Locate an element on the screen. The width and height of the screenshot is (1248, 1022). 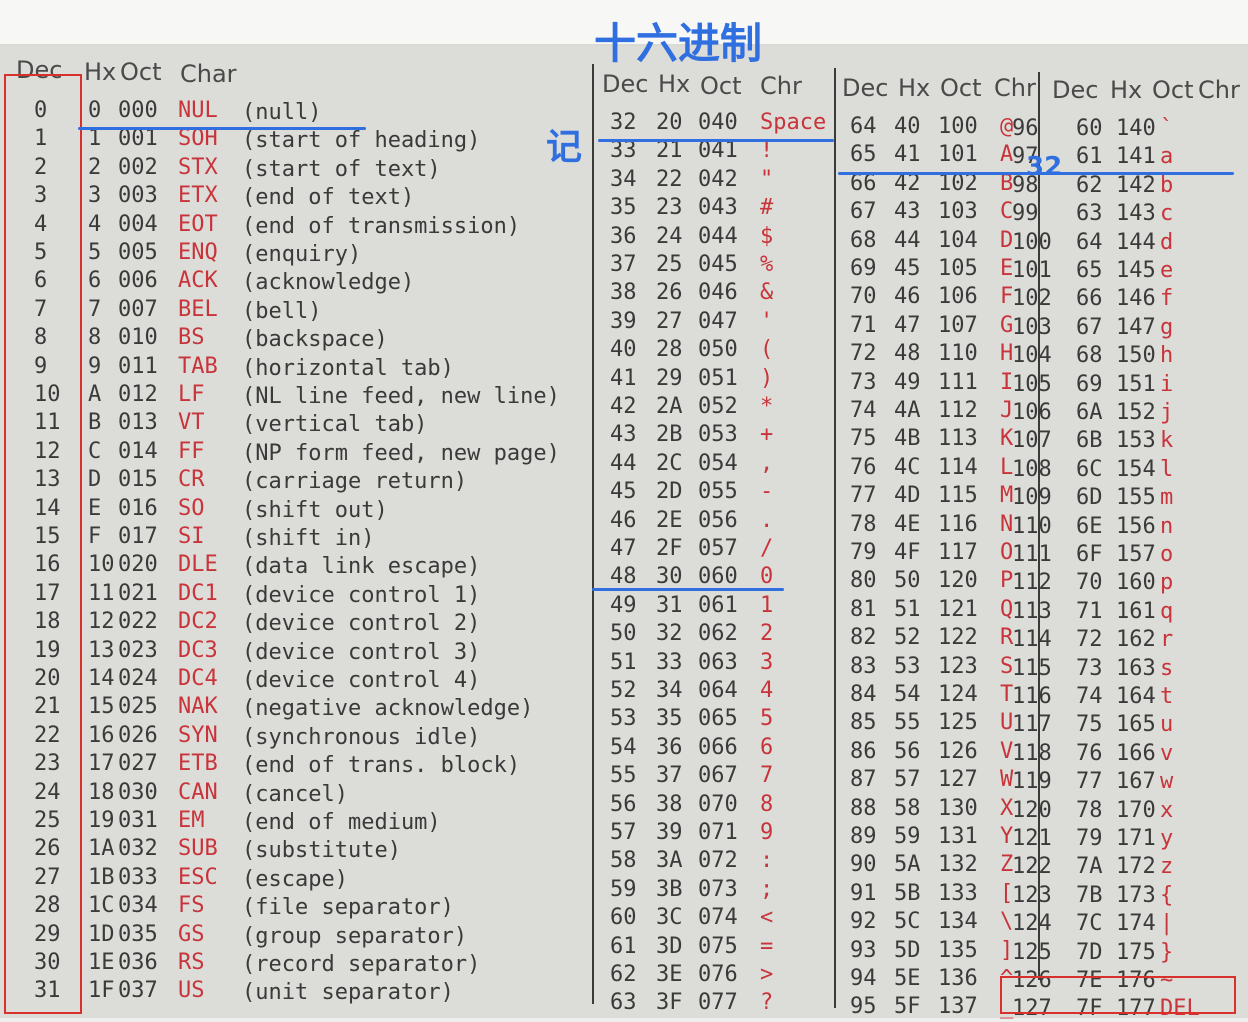
char-cell: NAK is located at coordinates (198, 707).